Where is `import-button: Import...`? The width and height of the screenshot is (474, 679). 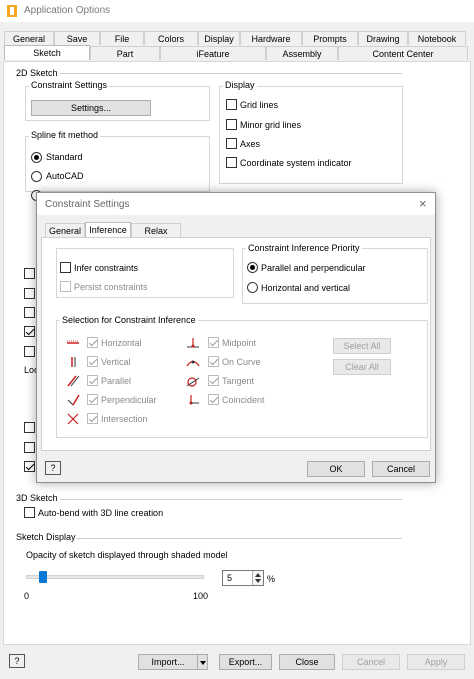
import-button: Import... is located at coordinates (168, 662).